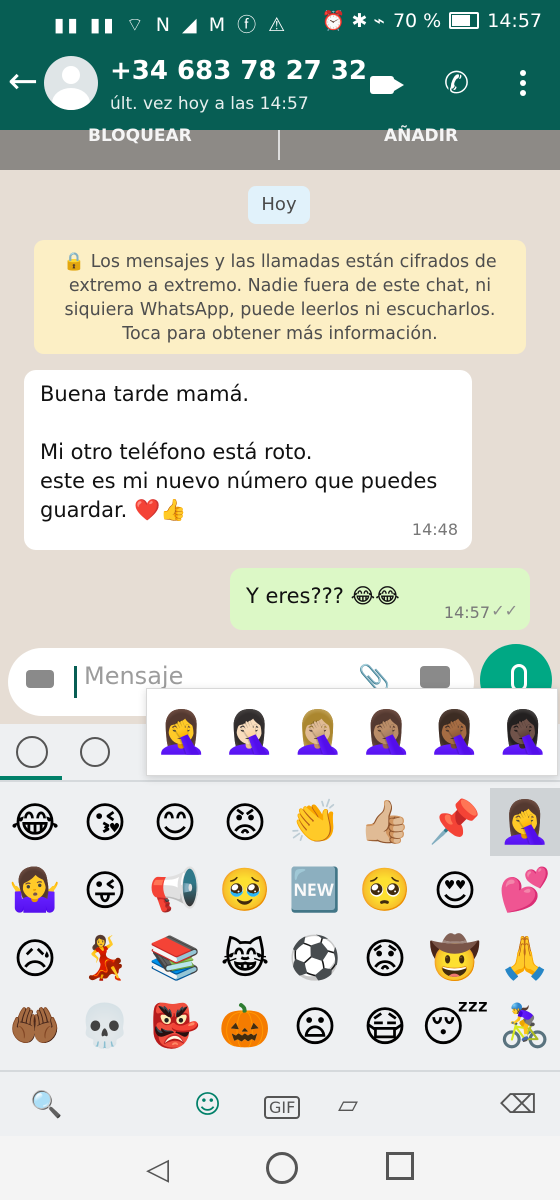 The width and height of the screenshot is (560, 1200). Describe the element at coordinates (157, 1169) in the screenshot. I see `nav-back-icon: ◁` at that location.